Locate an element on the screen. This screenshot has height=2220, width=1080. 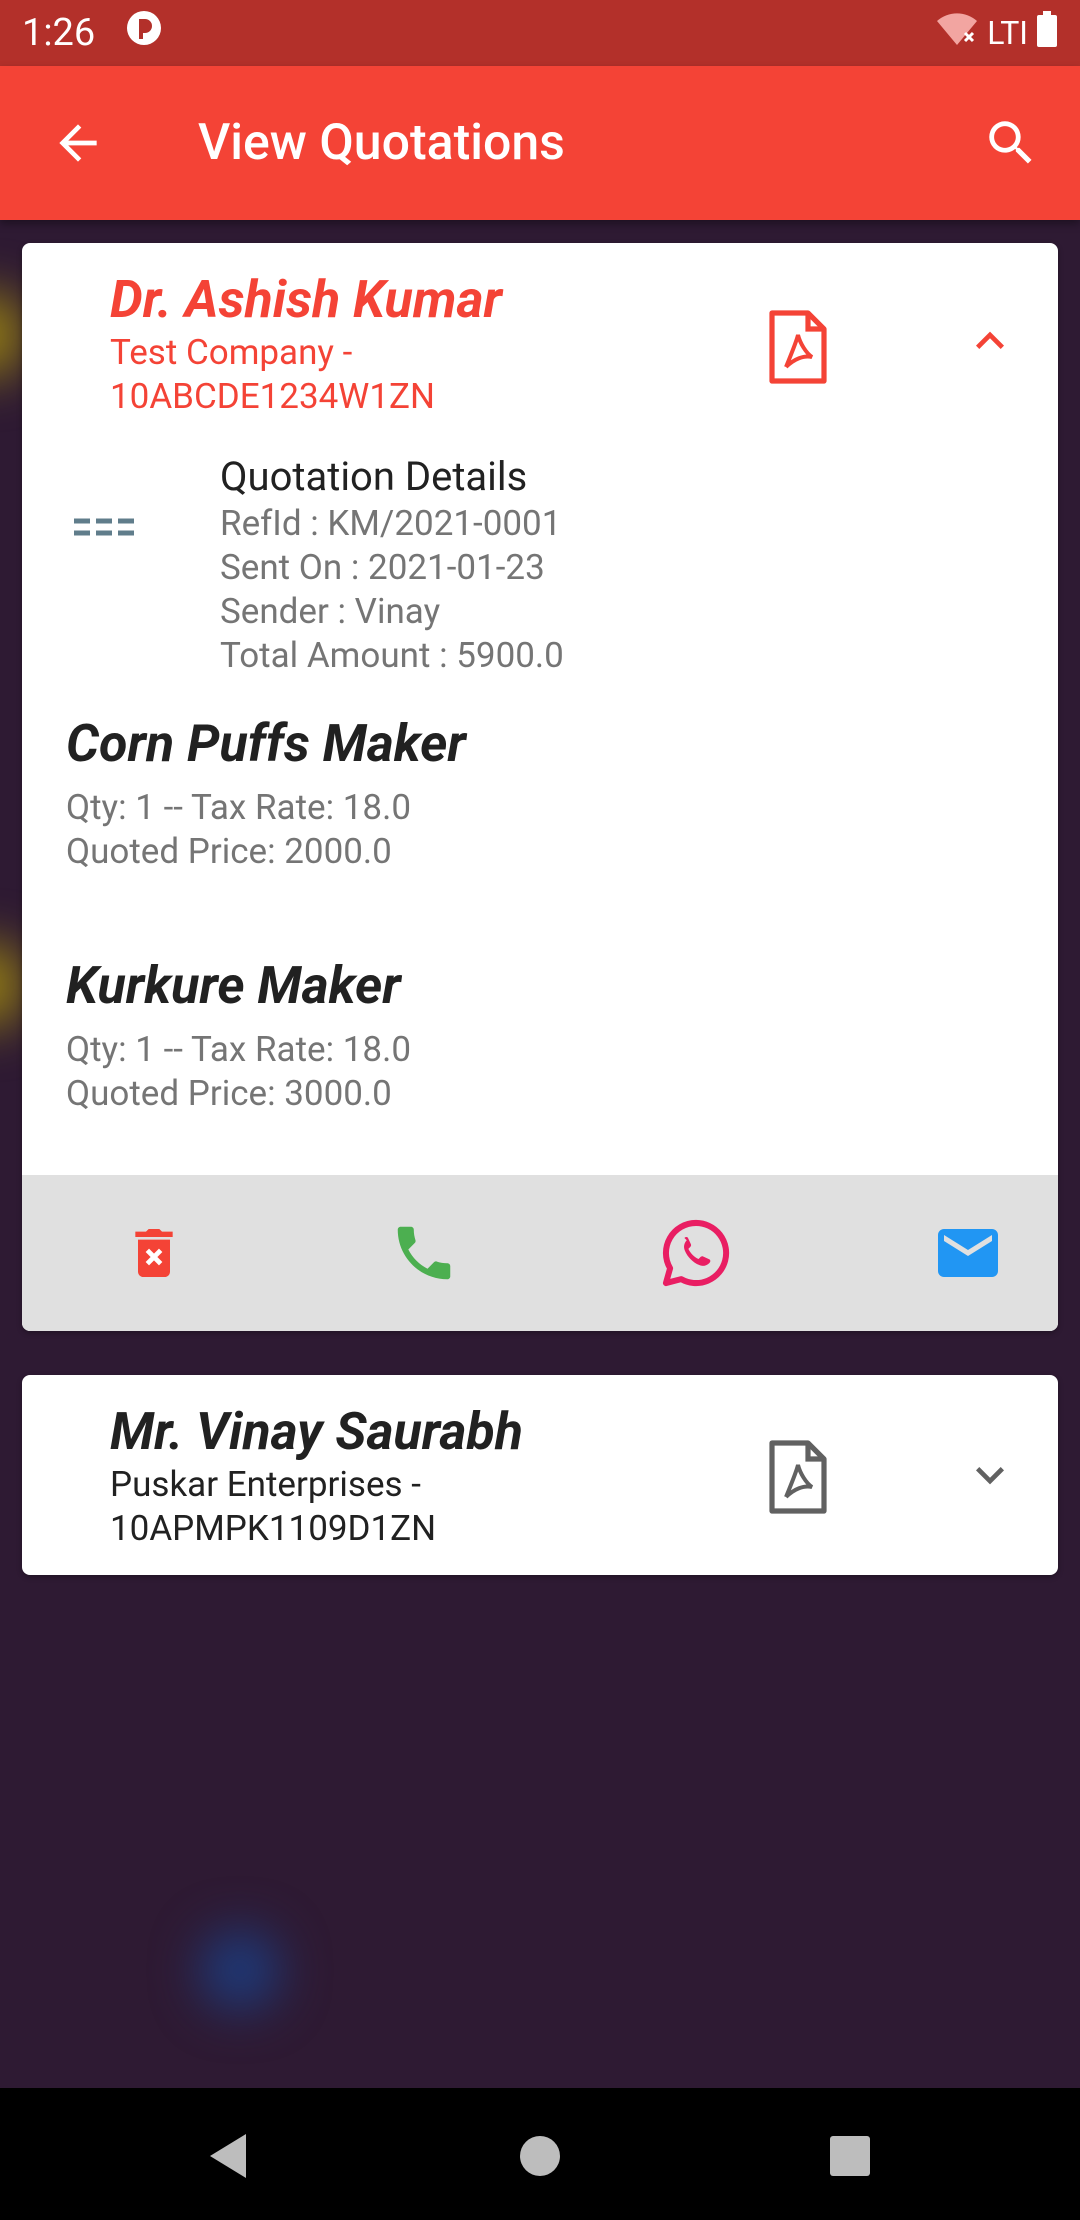
quotation-total: Total Amount : 5900.0 is located at coordinates (392, 655).